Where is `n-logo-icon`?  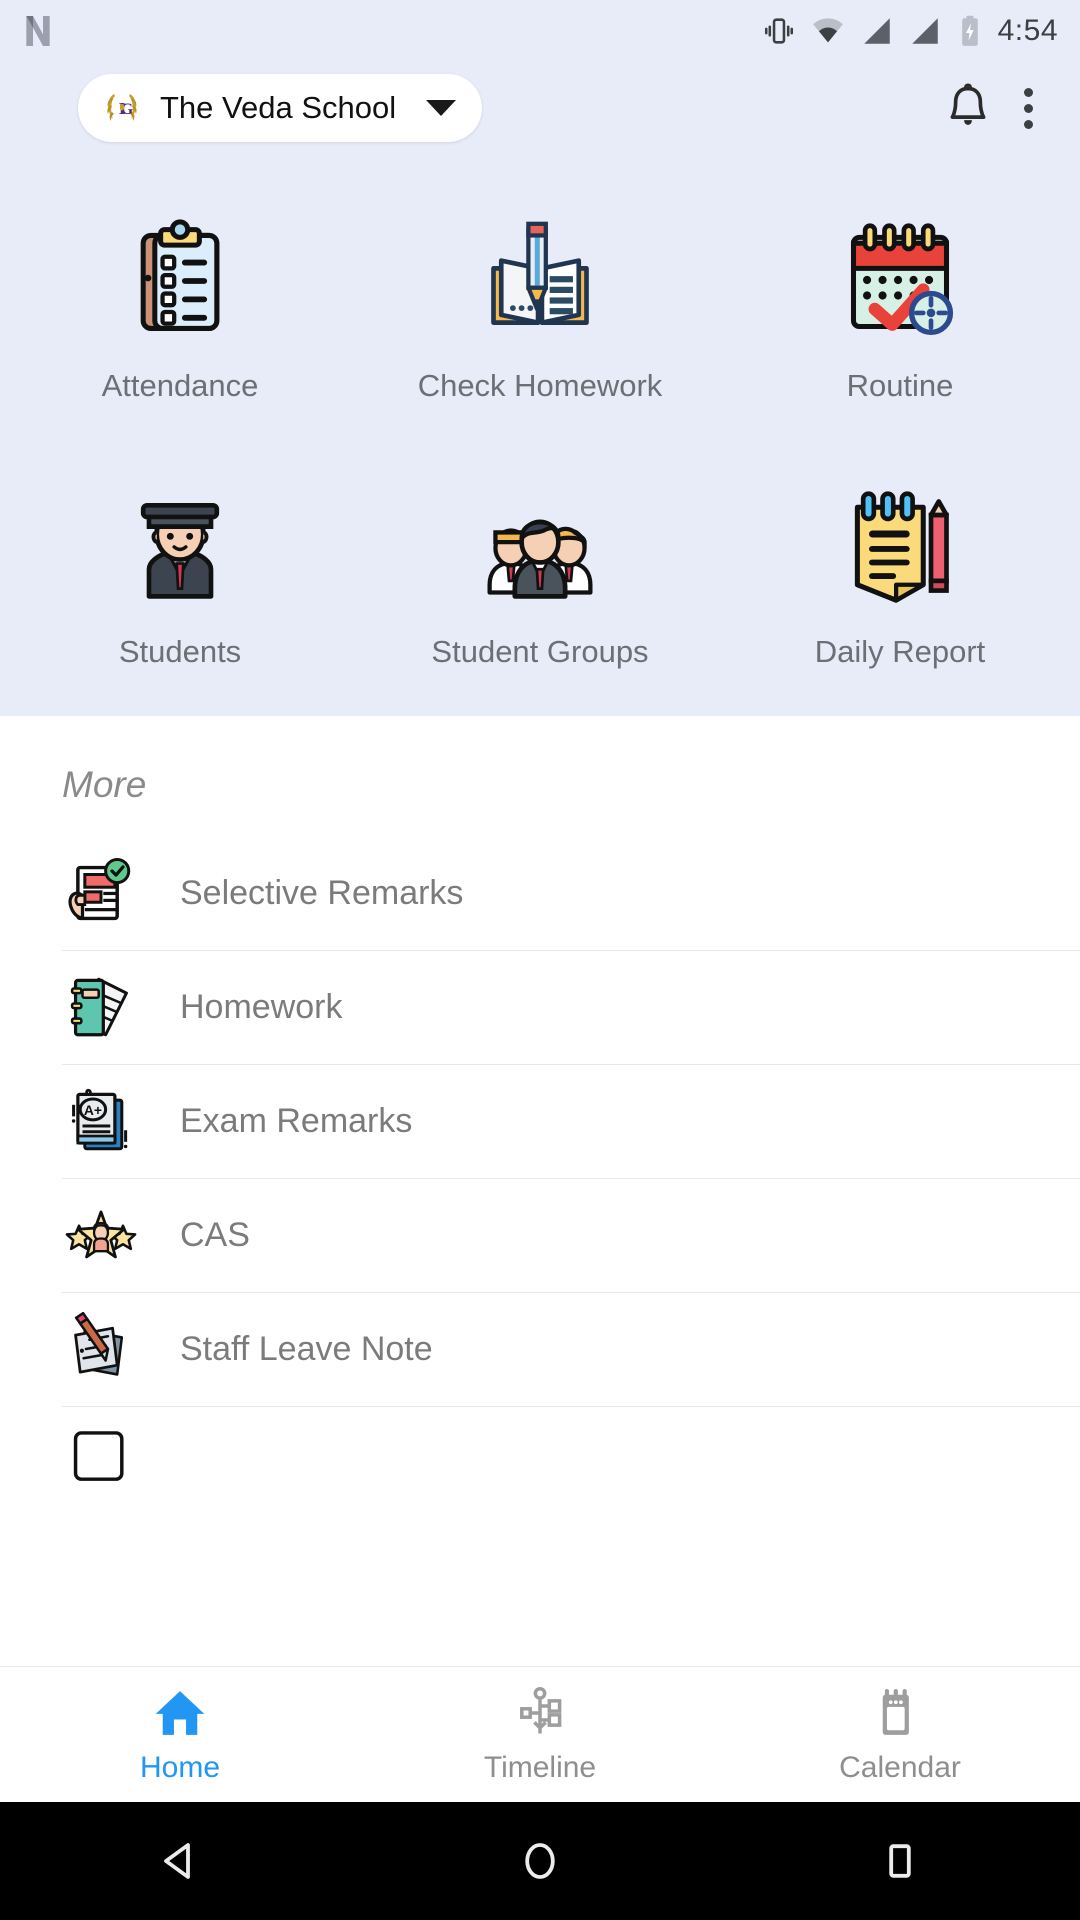
n-logo-icon is located at coordinates (38, 31).